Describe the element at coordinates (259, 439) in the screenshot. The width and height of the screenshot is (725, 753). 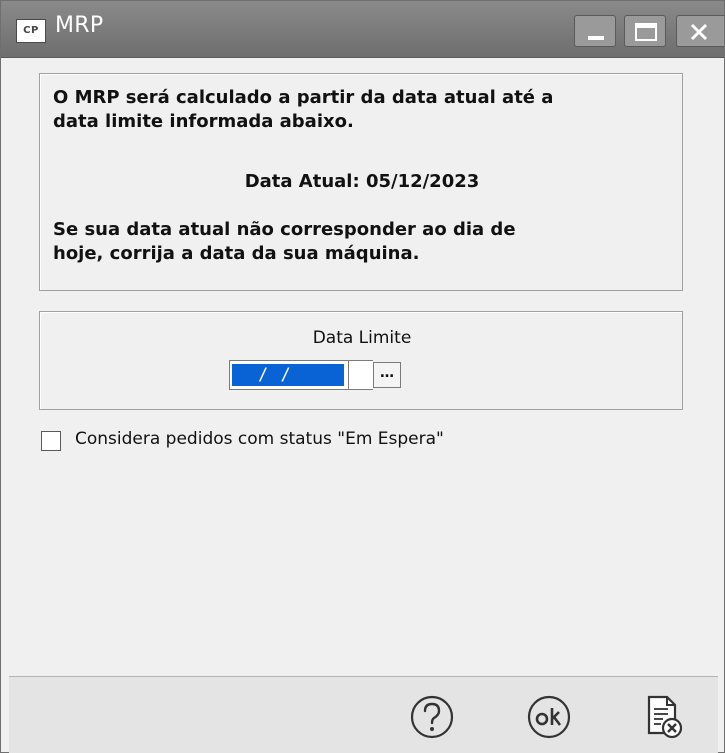
I see `waiting-orders-label: Considera pedidos com status "Em Espera"` at that location.